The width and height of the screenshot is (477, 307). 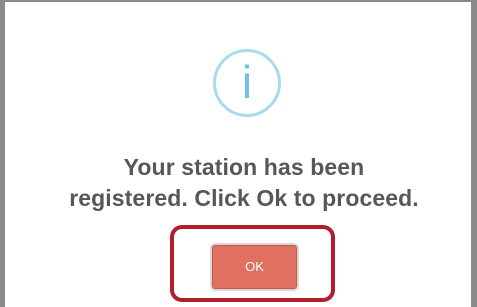 I want to click on info-icon: i, so click(x=247, y=83).